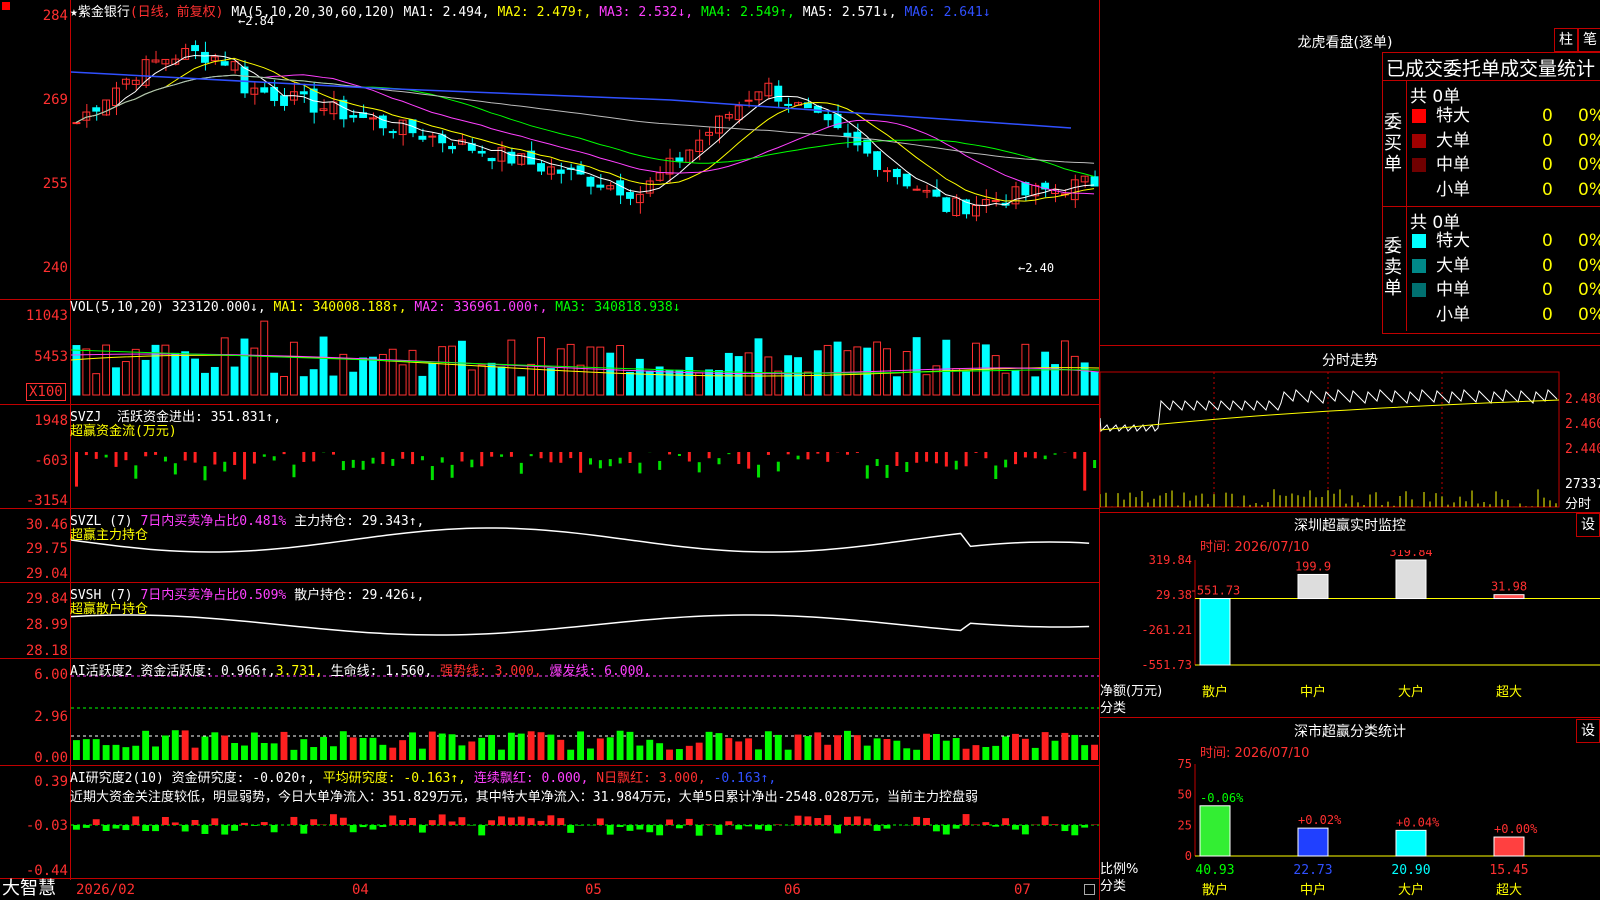 This screenshot has width=1600, height=900. Describe the element at coordinates (1393, 143) in the screenshot. I see `buy-orders-label: 委买单` at that location.